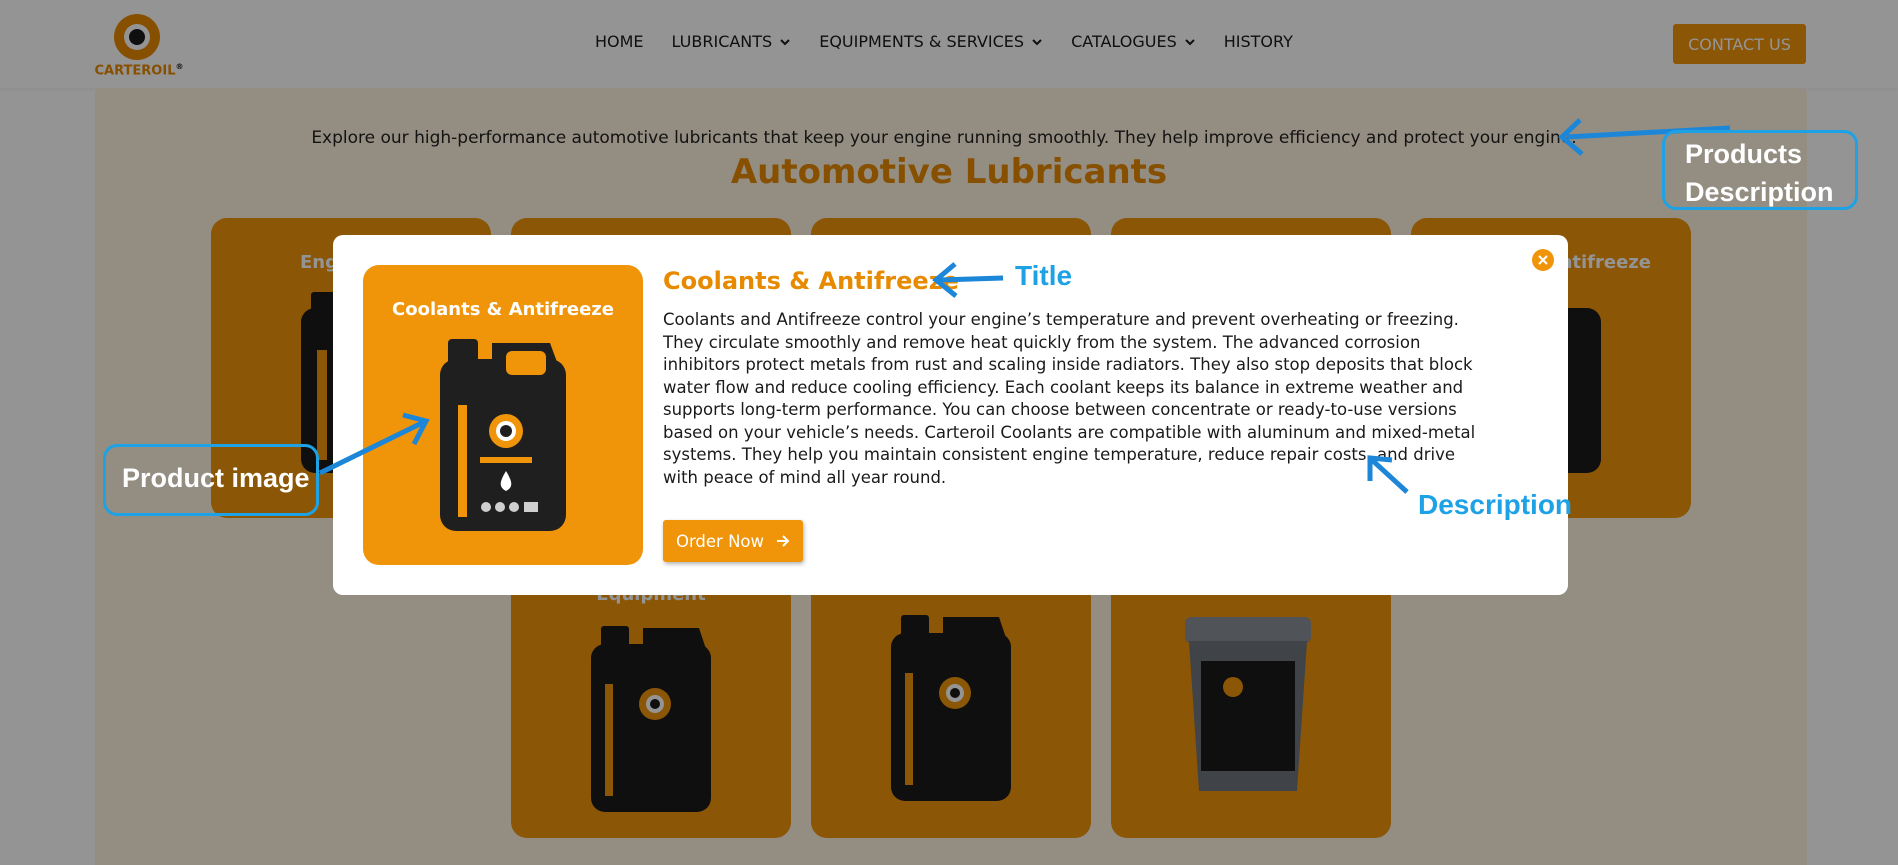  I want to click on close-icon, so click(1543, 260).